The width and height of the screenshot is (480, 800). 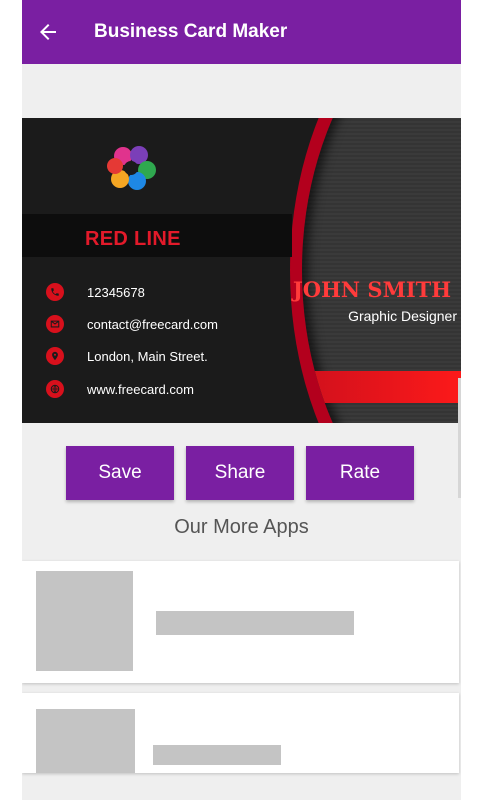 What do you see at coordinates (372, 289) in the screenshot?
I see `person-name: JOHN SMITH` at bounding box center [372, 289].